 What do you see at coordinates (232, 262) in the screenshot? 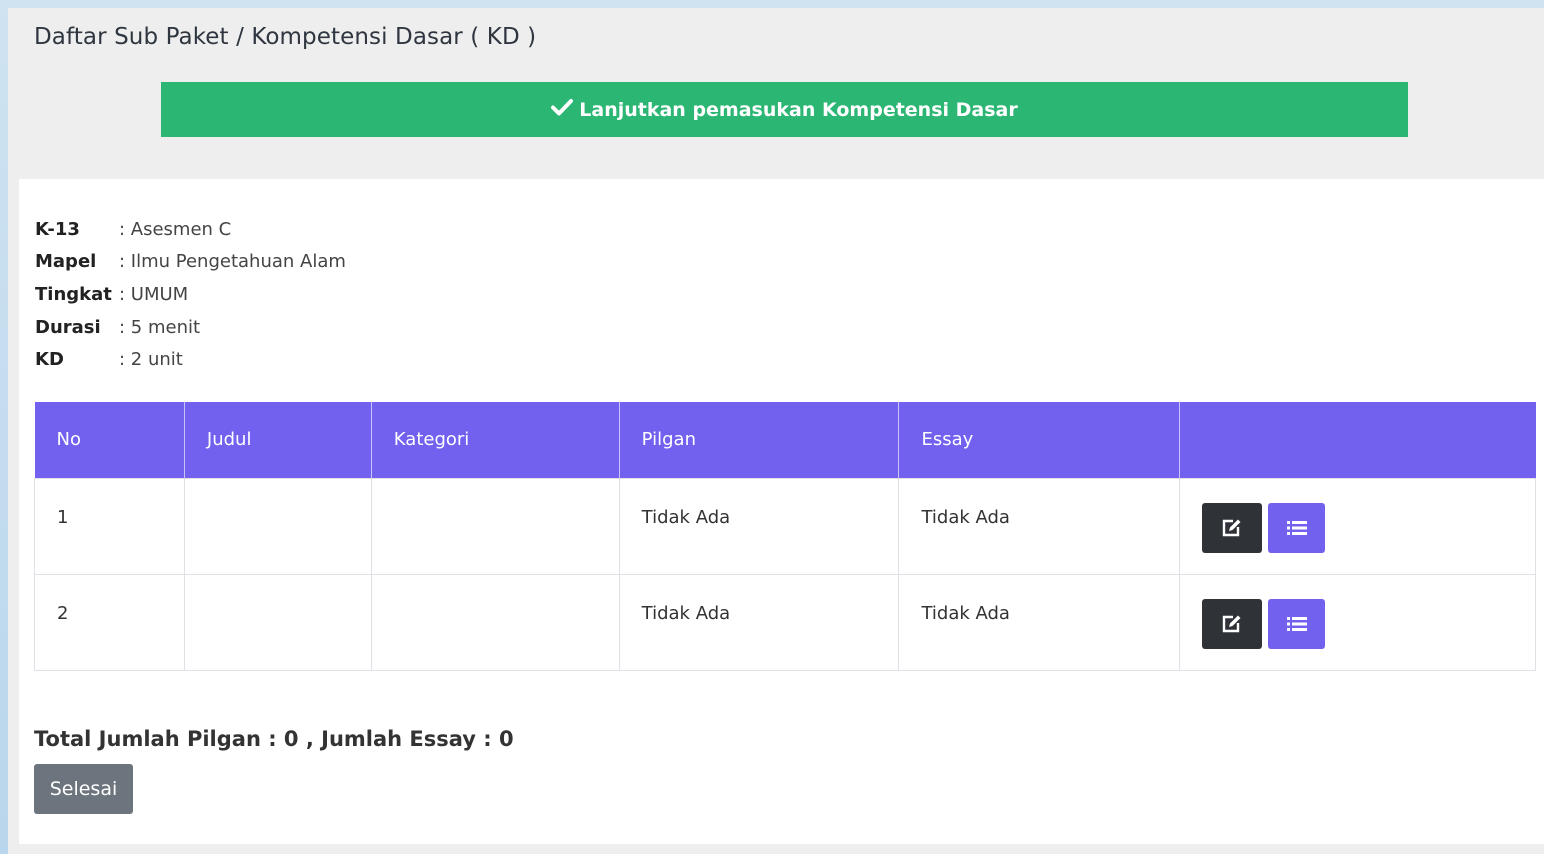
I see `info-value: : Ilmu Pengetahuan Alam` at bounding box center [232, 262].